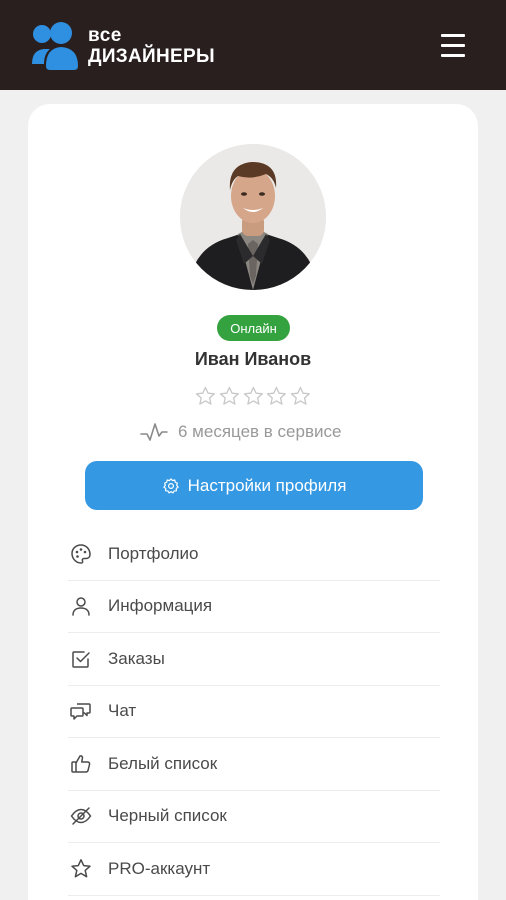  Describe the element at coordinates (254, 817) in the screenshot. I see `menu-item-blacklist: Черный список` at that location.